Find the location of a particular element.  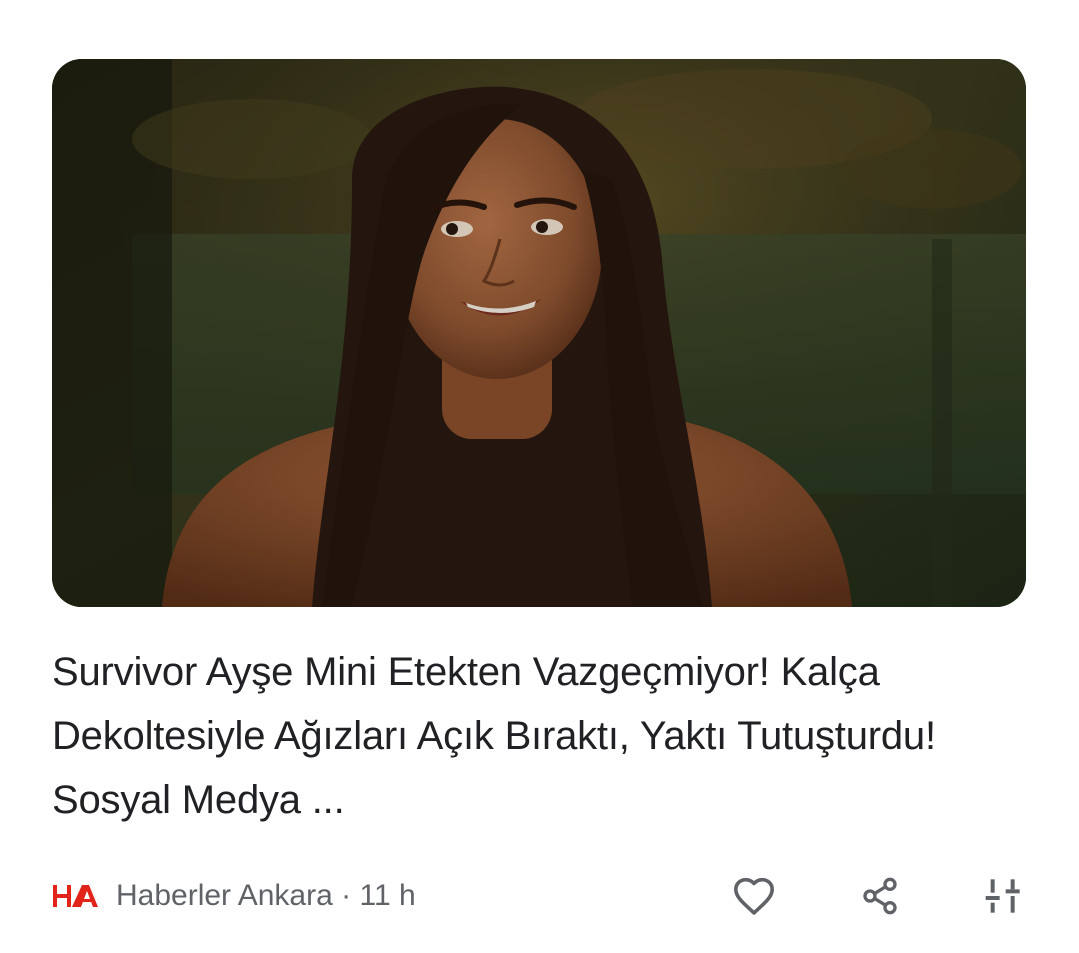

source-logo is located at coordinates (75, 896).